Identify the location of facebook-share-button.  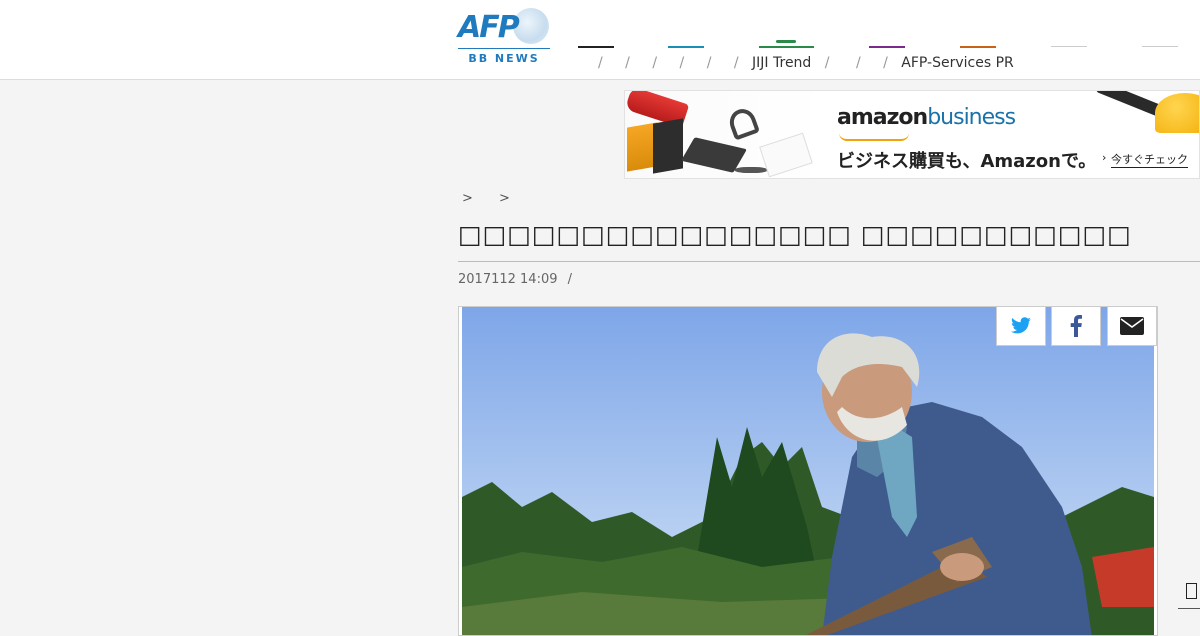
(1076, 326).